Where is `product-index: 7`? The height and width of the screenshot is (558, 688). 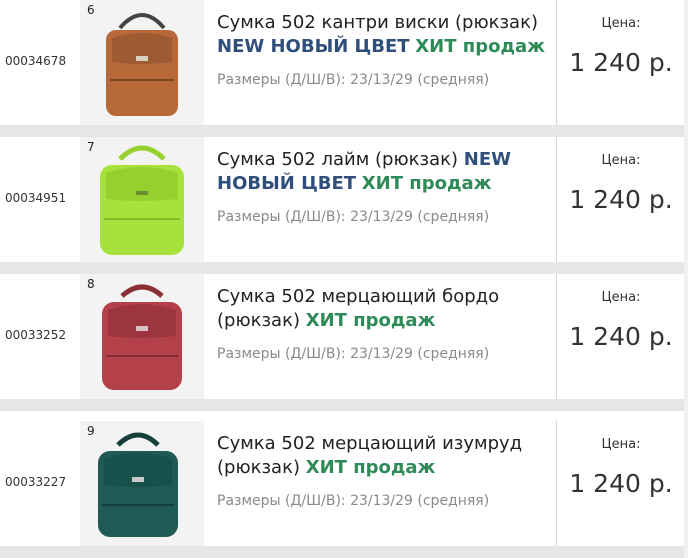
product-index: 7 is located at coordinates (91, 147).